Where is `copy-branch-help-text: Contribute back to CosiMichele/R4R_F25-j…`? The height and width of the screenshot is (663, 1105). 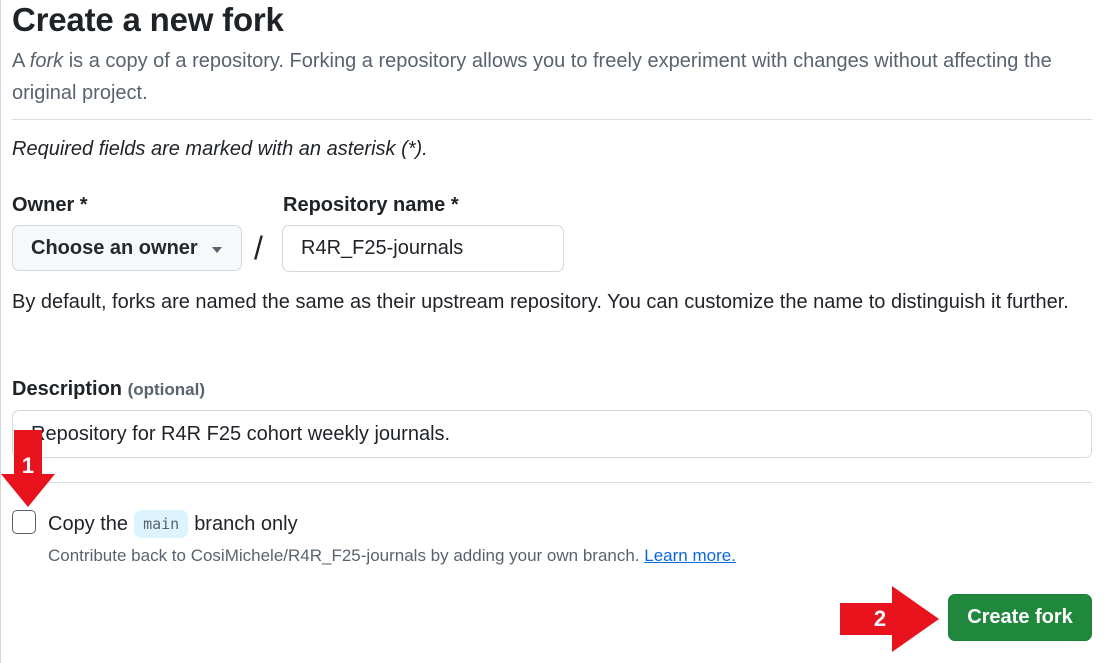 copy-branch-help-text: Contribute back to CosiMichele/R4R_F25-j… is located at coordinates (344, 555).